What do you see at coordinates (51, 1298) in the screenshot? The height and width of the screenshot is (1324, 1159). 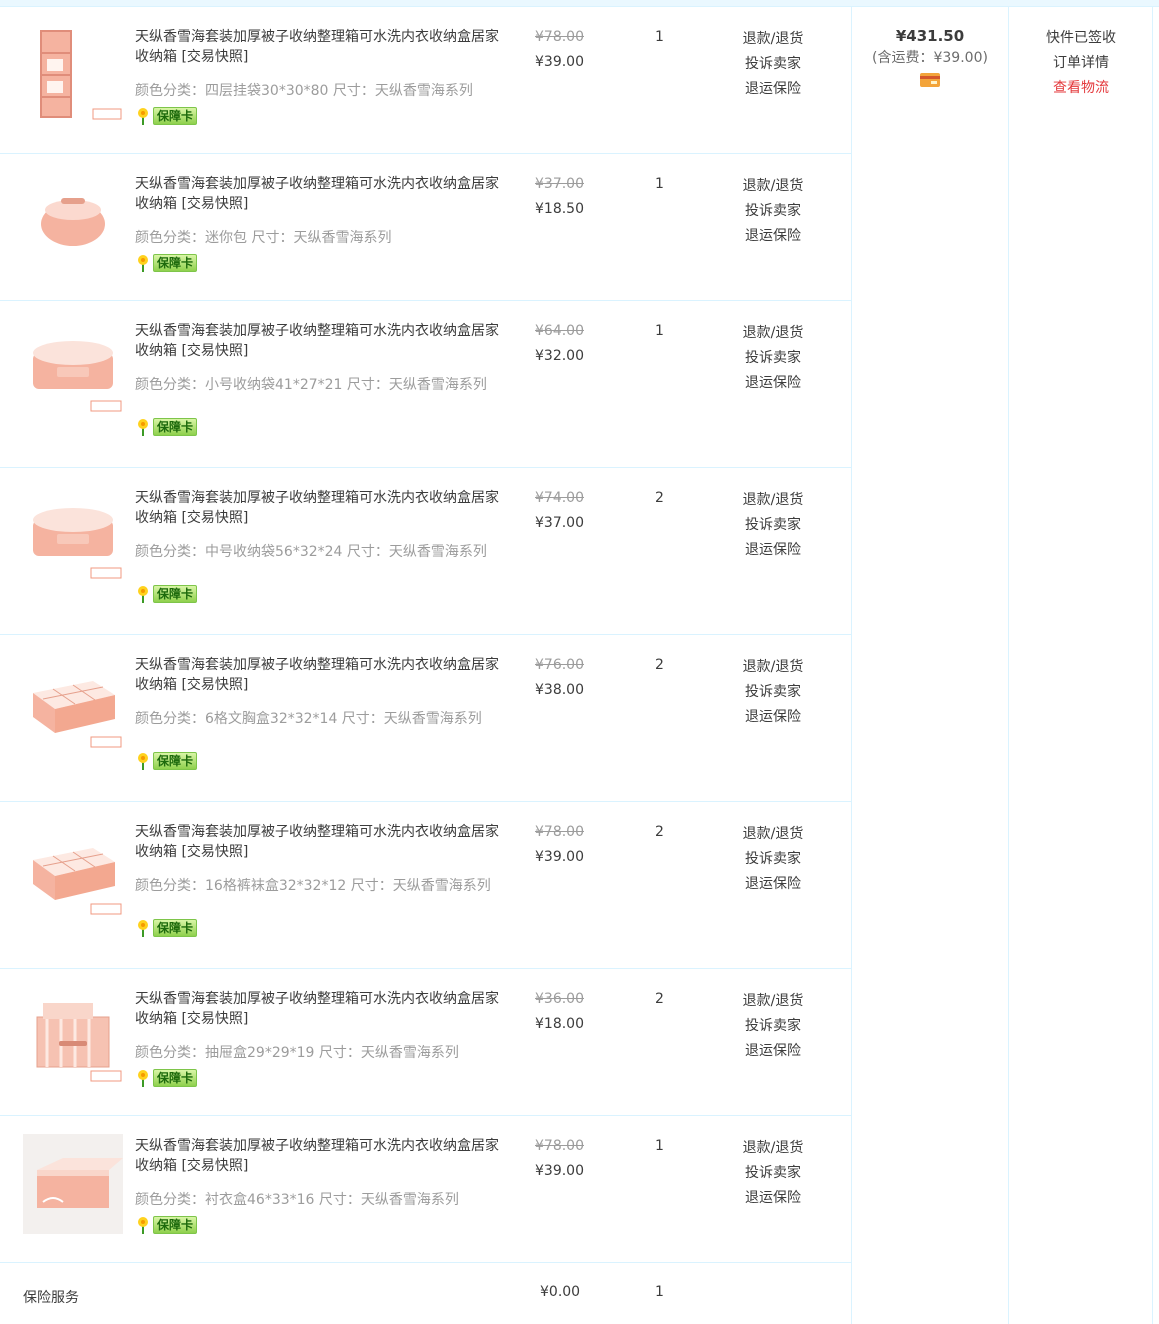 I see `insurance-label: 保险服务` at bounding box center [51, 1298].